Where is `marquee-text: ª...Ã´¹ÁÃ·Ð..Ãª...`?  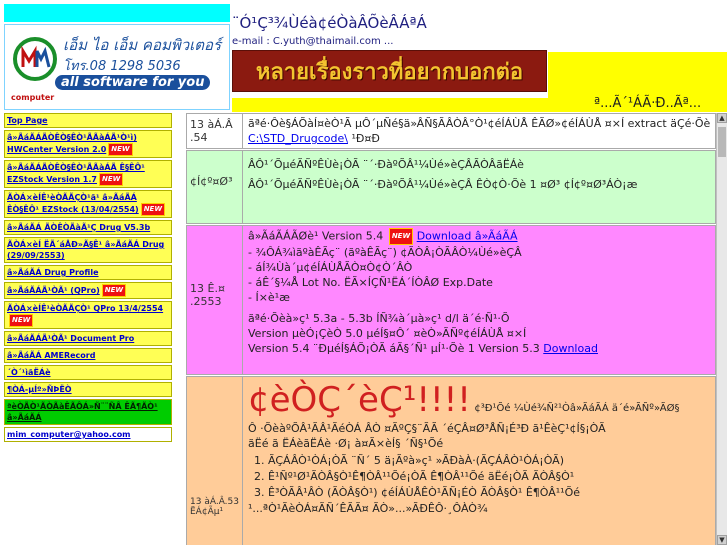 marquee-text: ª...Ã´¹ÁÃ·Ð..Ãª... is located at coordinates (647, 103).